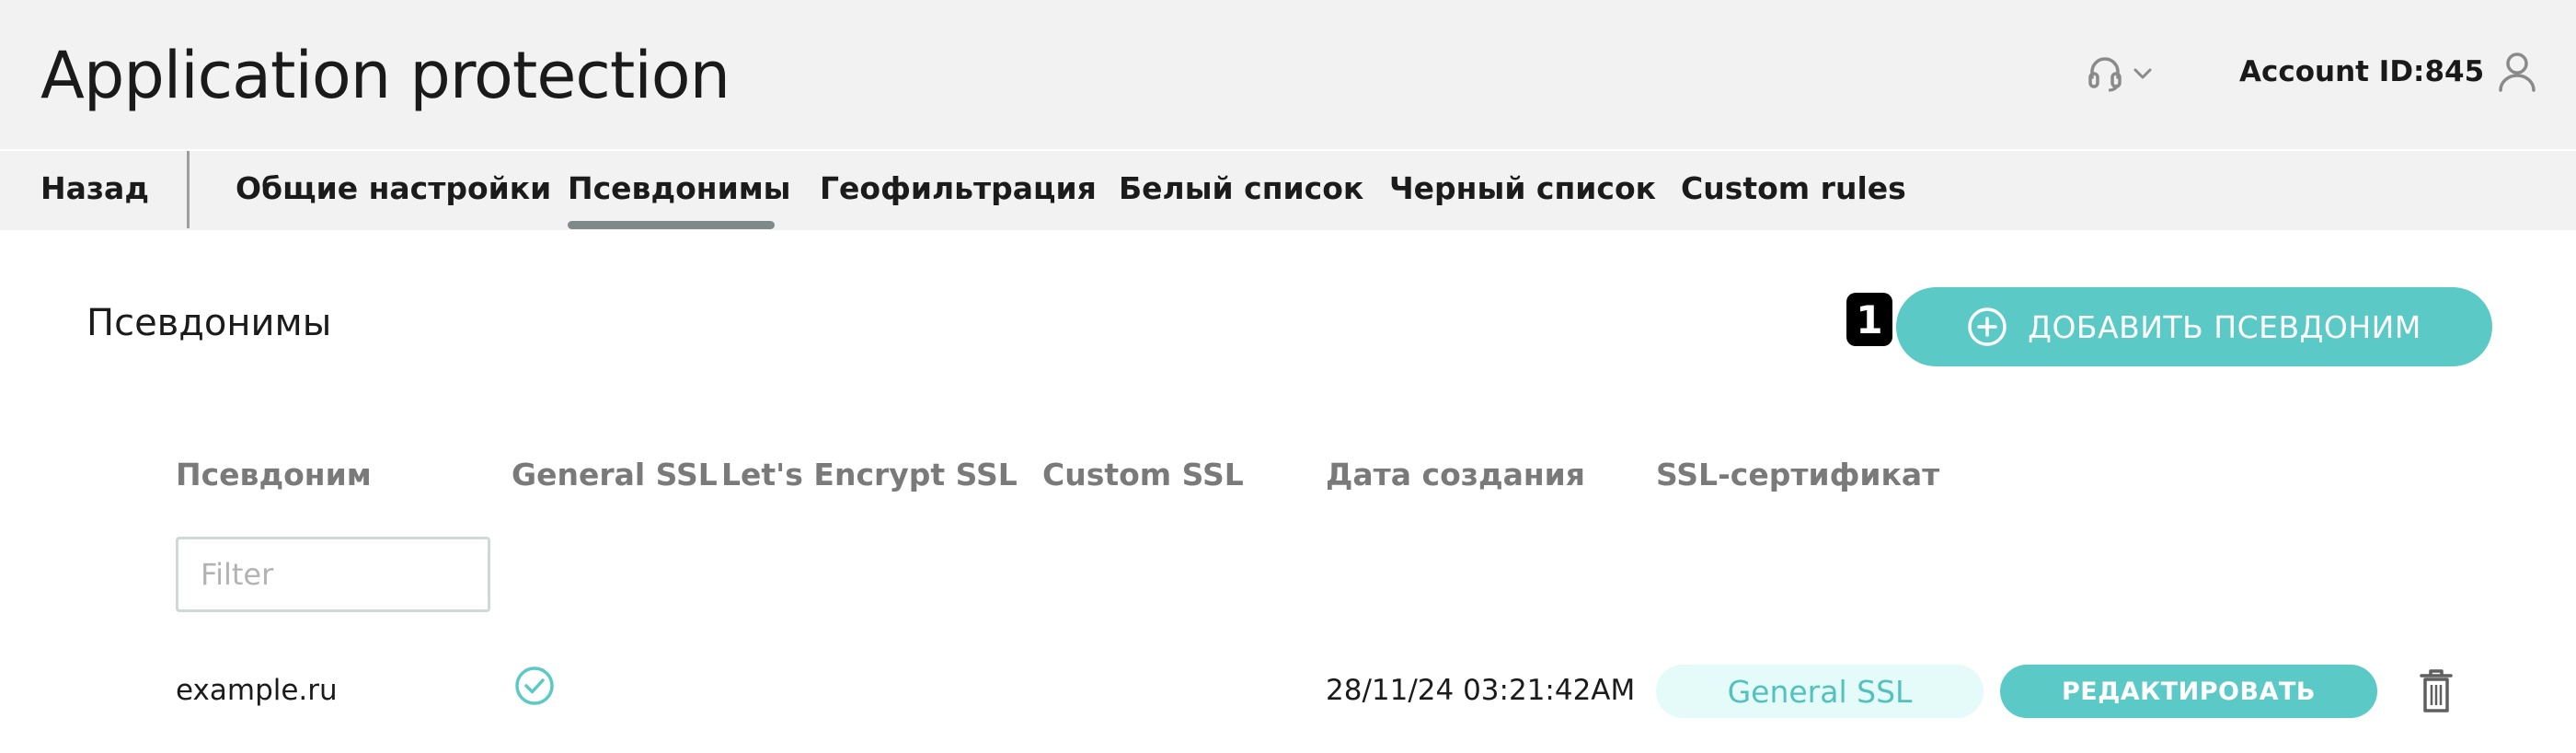  I want to click on headset-icon, so click(2105, 74).